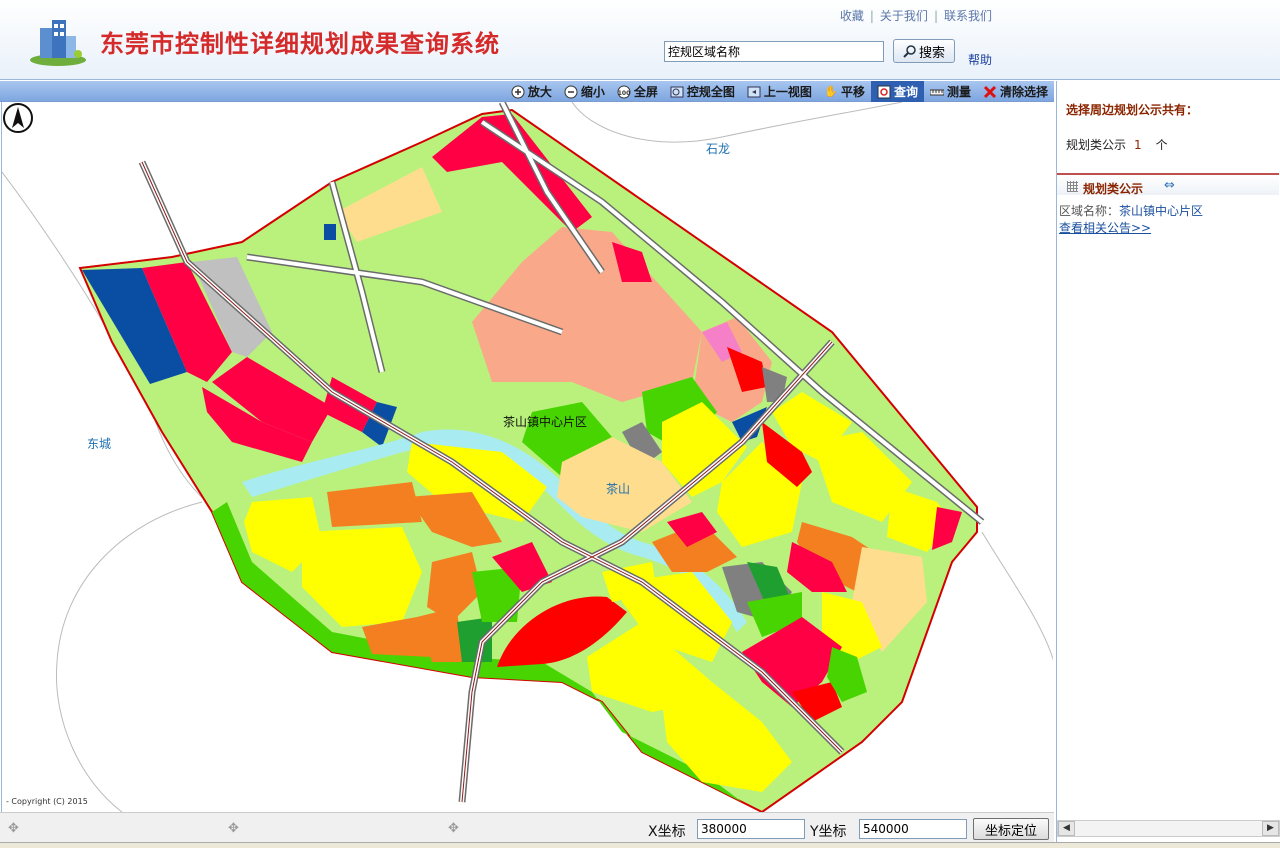 The width and height of the screenshot is (1280, 848). What do you see at coordinates (968, 16) in the screenshot?
I see `contact-link: 联系我们` at bounding box center [968, 16].